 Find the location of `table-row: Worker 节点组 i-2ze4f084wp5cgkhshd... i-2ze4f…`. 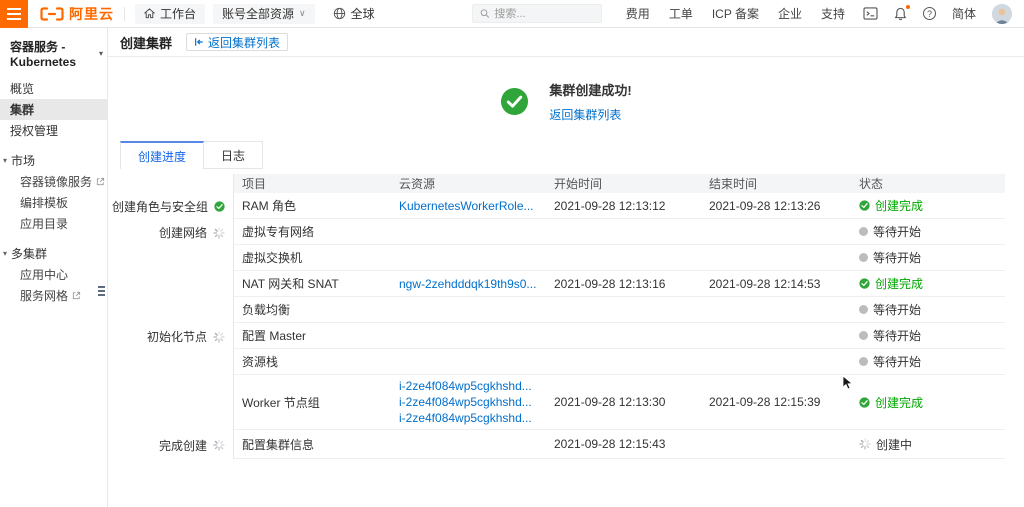

table-row: Worker 节点组 i-2ze4f084wp5cgkhshd... i-2ze4f… is located at coordinates (619, 402).